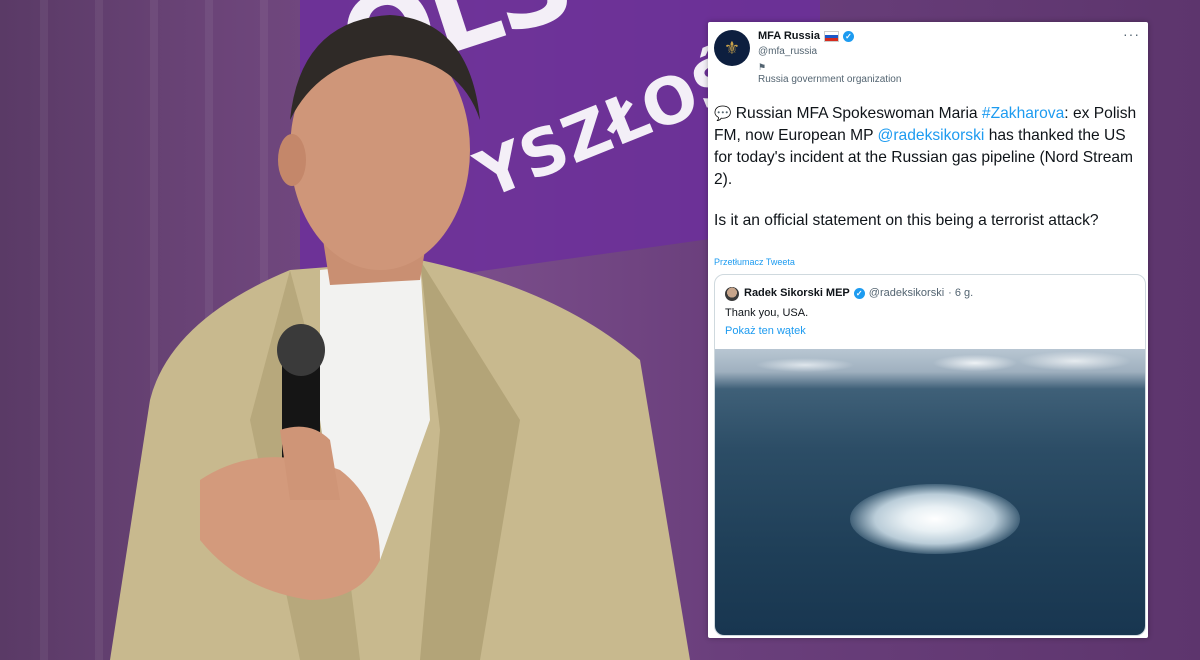 The image size is (1200, 660). Describe the element at coordinates (830, 79) in the screenshot. I see `government-label: Russia government organization` at that location.